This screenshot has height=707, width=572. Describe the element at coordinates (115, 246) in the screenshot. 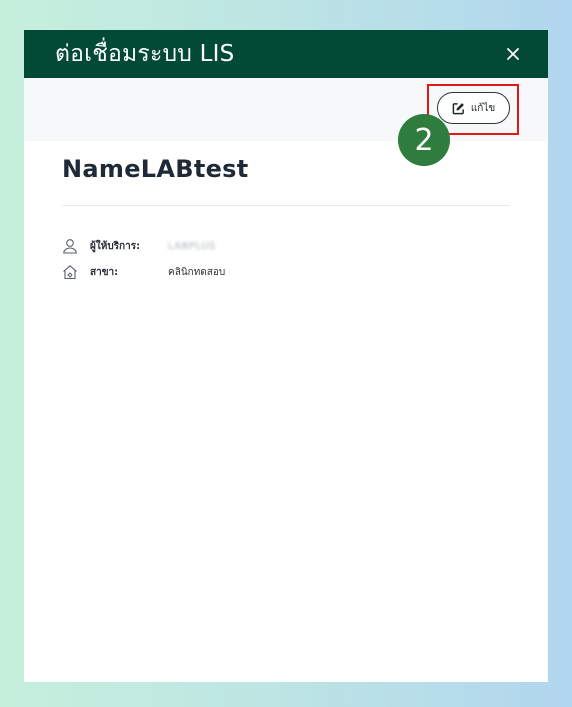

I see `provider-label: ผู้ให้บริการ:` at that location.